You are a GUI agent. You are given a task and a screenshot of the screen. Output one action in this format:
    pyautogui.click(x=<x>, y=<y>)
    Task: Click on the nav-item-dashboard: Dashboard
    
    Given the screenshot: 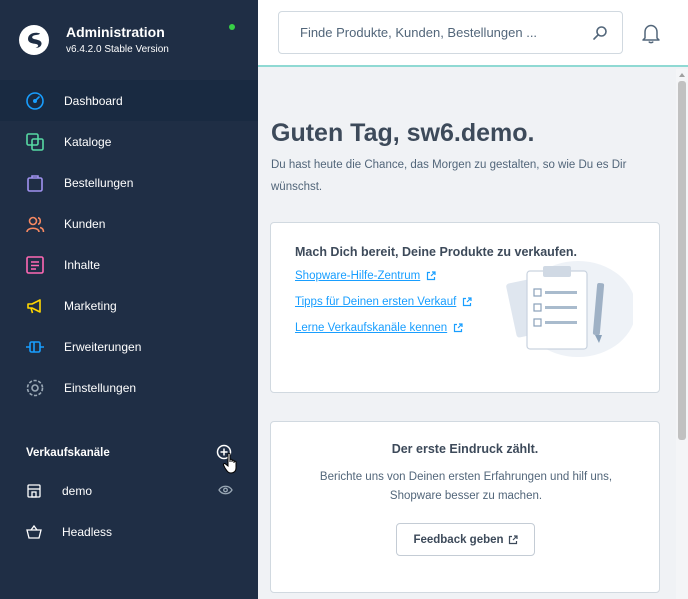 What is the action you would take?
    pyautogui.click(x=129, y=100)
    